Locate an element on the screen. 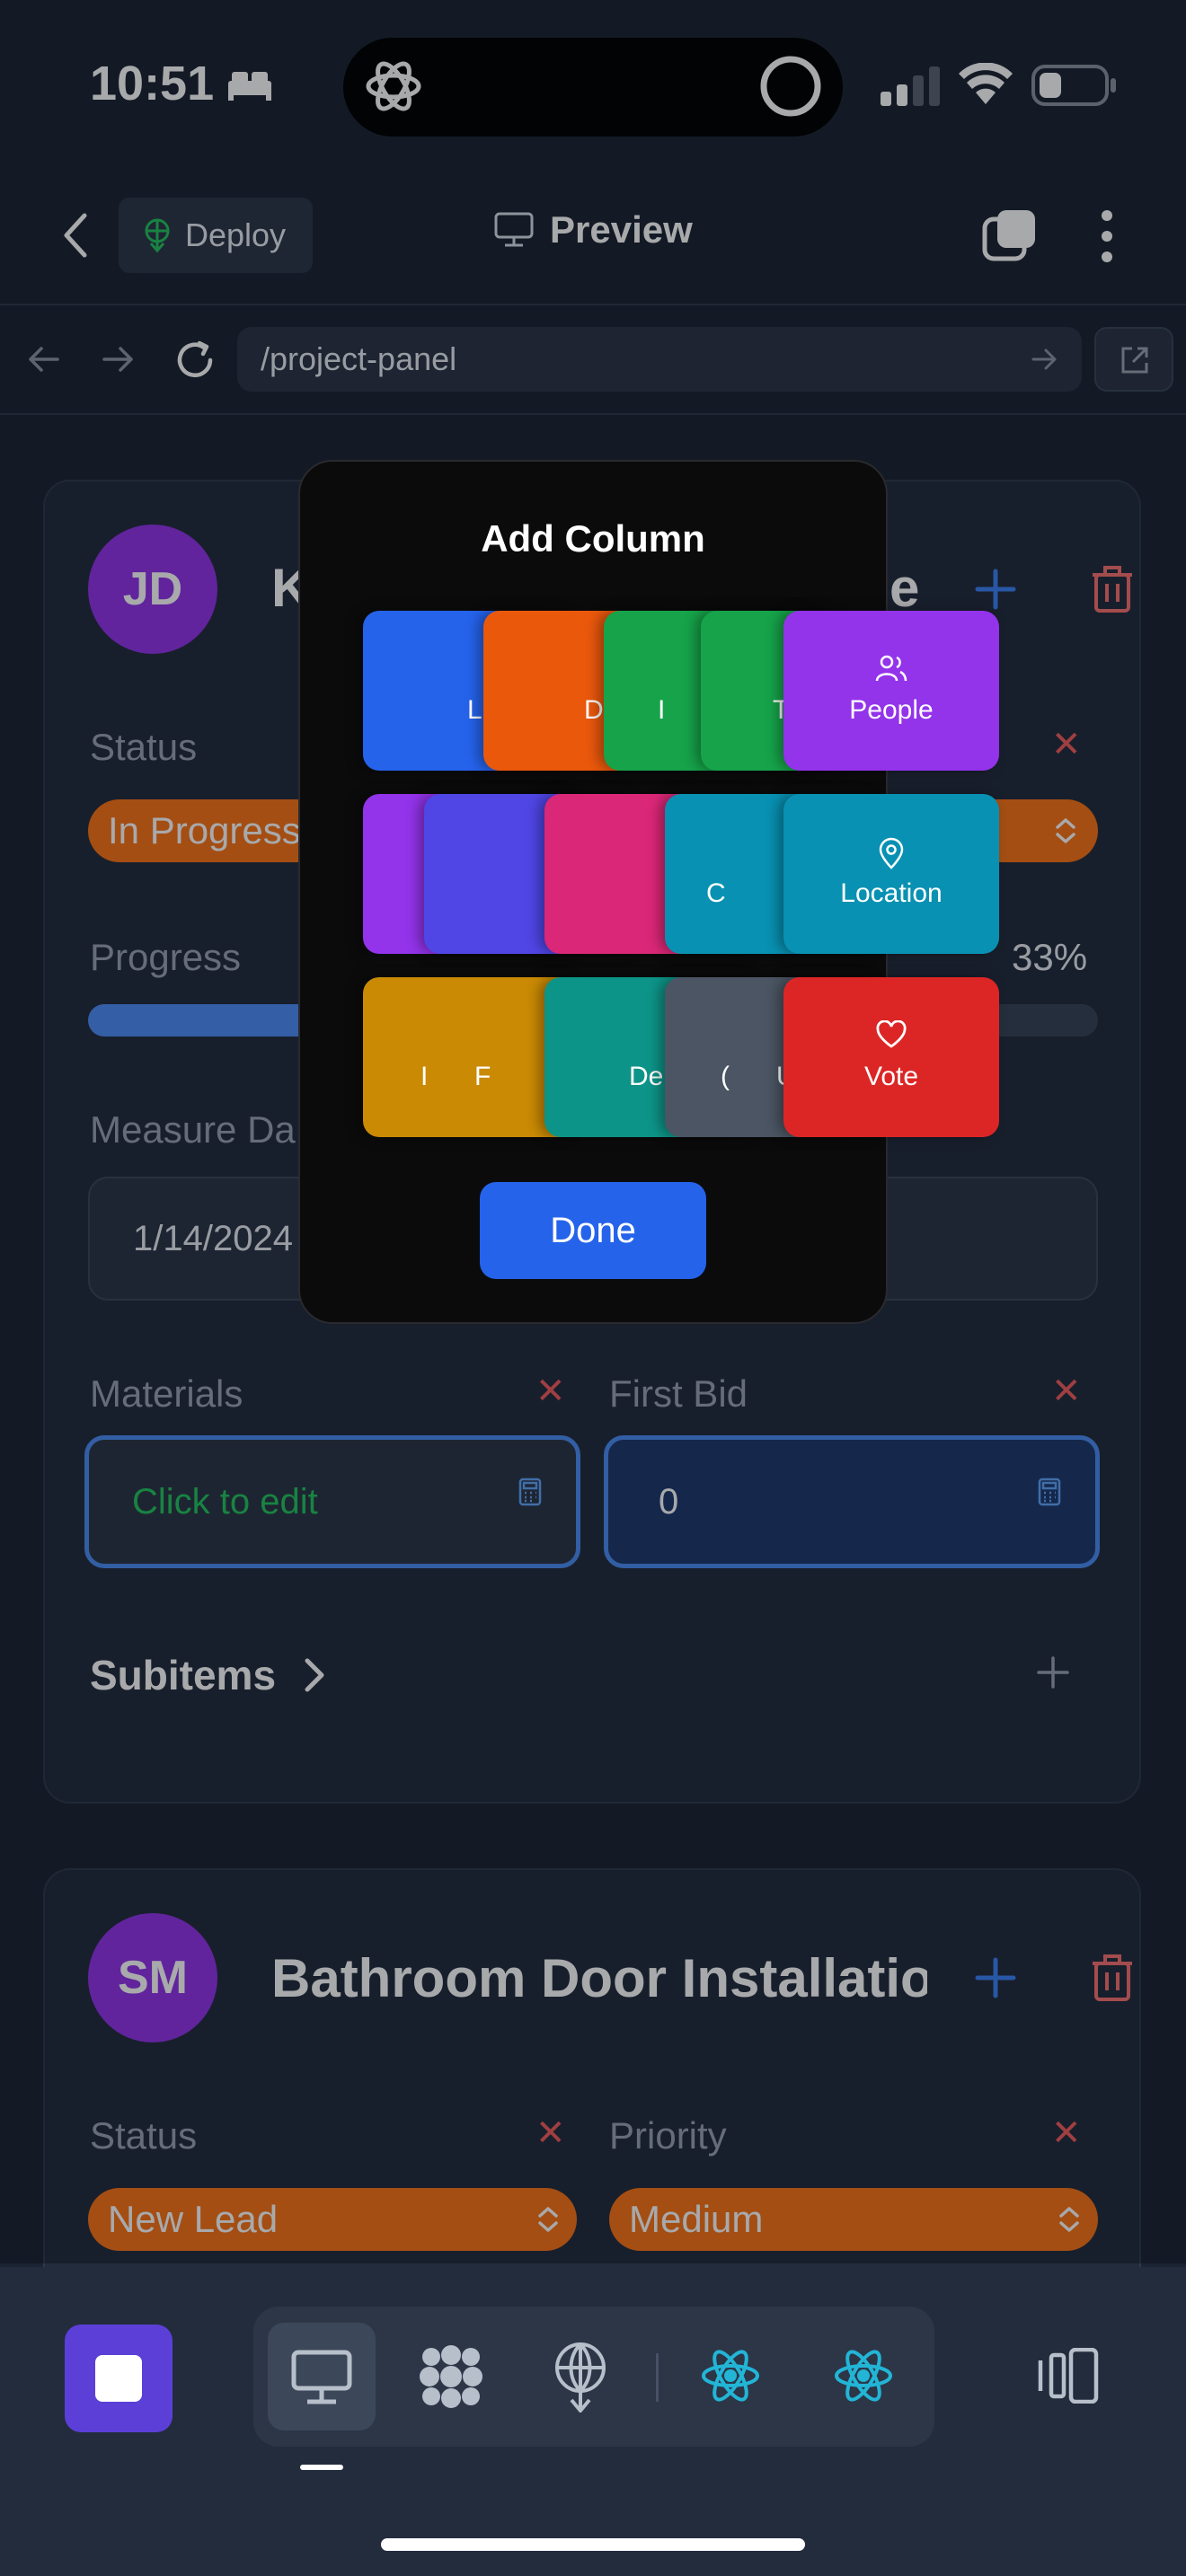 This screenshot has width=1186, height=2576. tile-label: L is located at coordinates (474, 710).